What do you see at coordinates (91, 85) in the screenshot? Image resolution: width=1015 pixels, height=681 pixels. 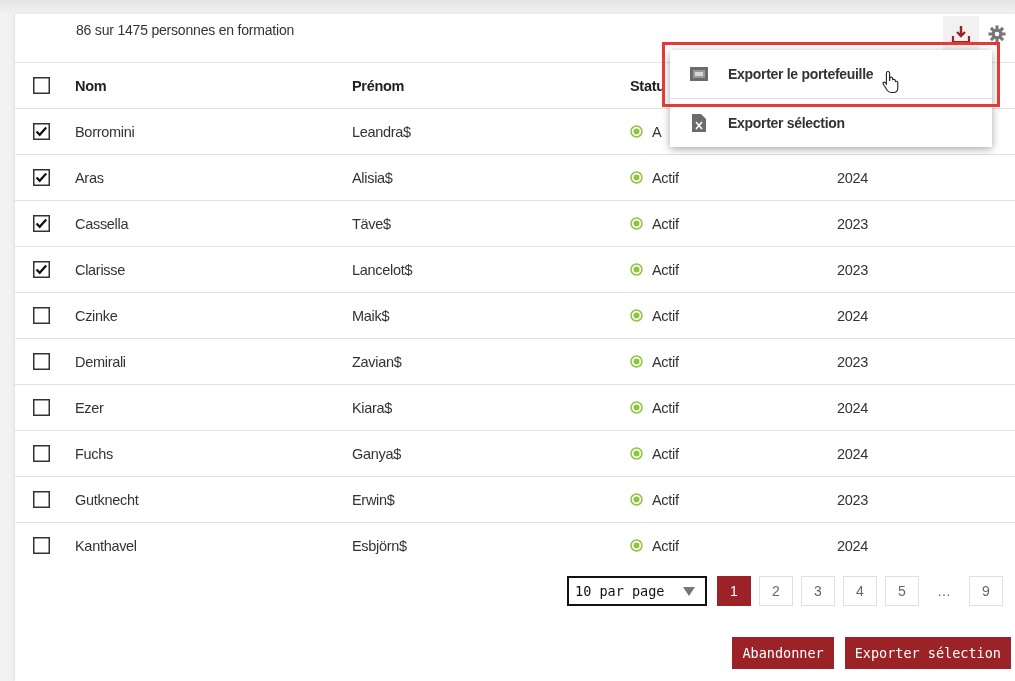 I see `column-header: Nom` at bounding box center [91, 85].